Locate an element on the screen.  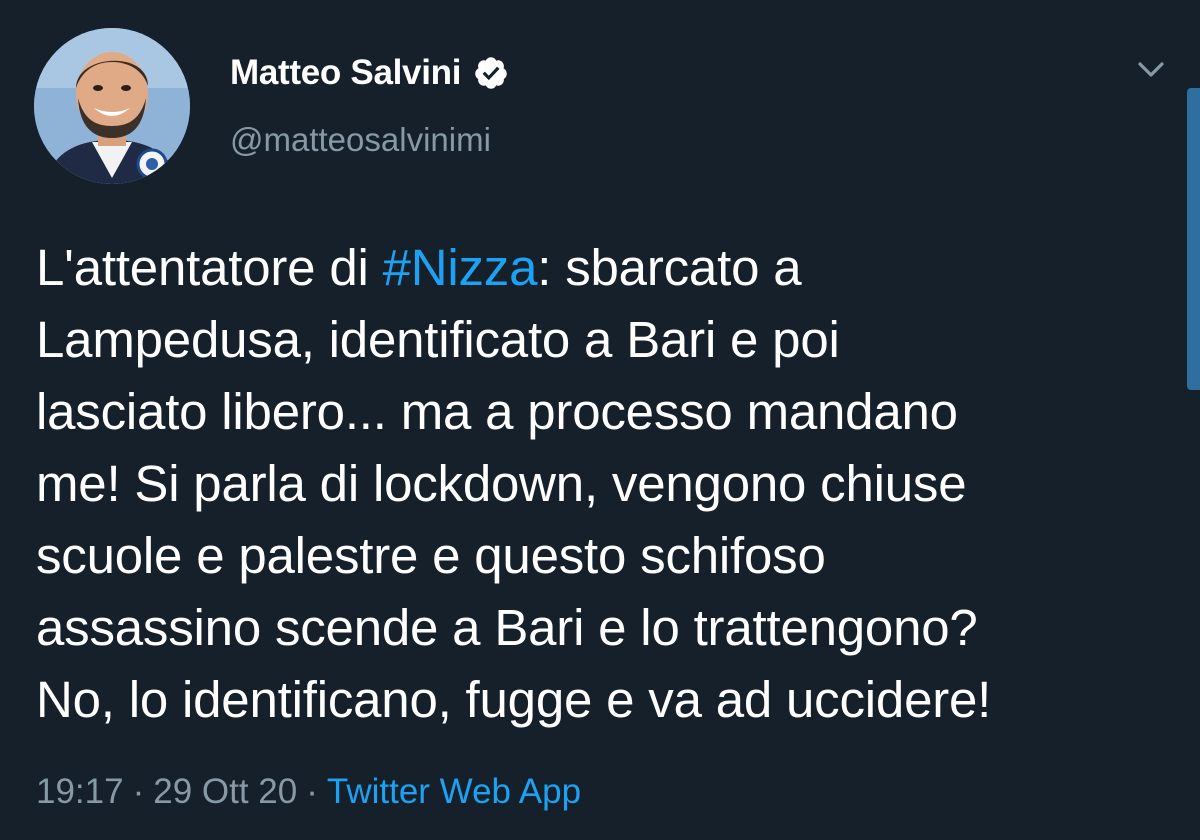
tweet-text-line: me! Si parla di lockdown, vengono chiuse is located at coordinates (501, 483).